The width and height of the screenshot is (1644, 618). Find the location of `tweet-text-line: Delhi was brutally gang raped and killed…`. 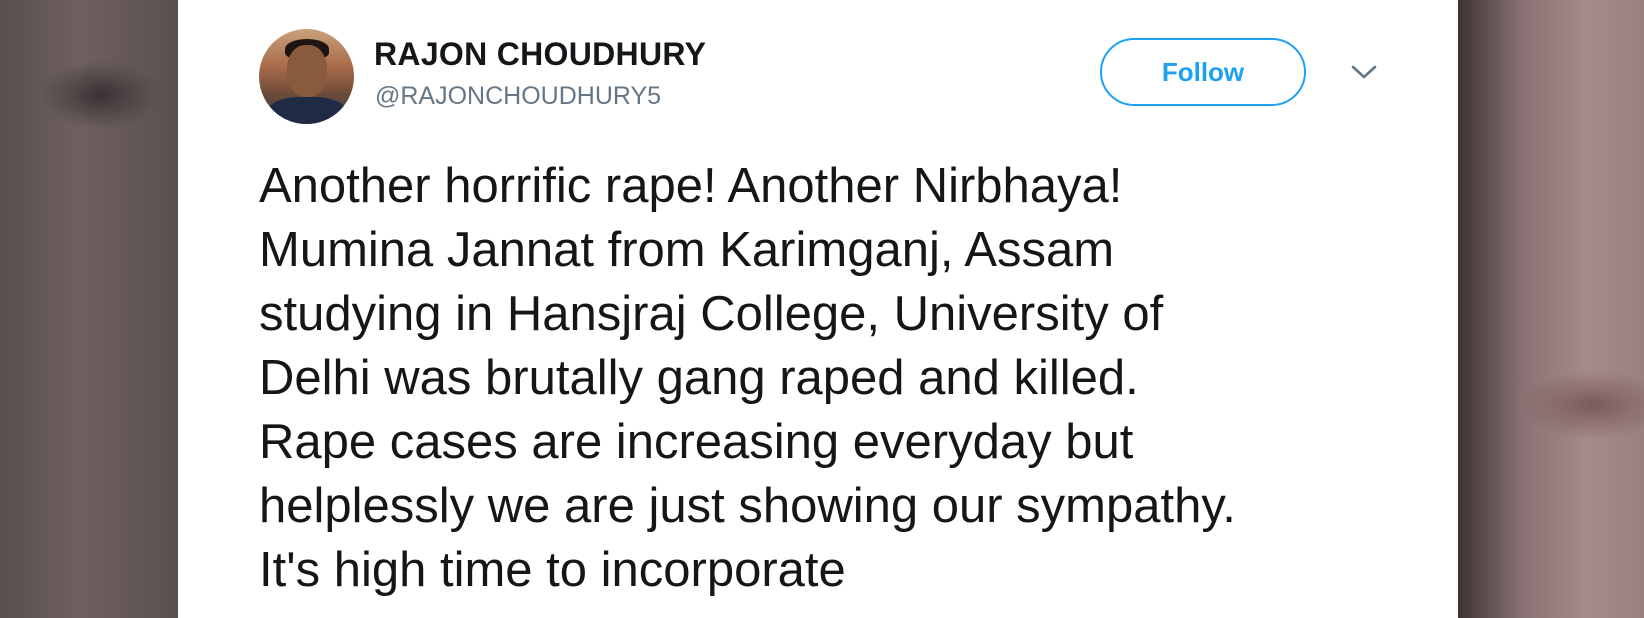

tweet-text-line: Delhi was brutally gang raped and killed… is located at coordinates (699, 378).